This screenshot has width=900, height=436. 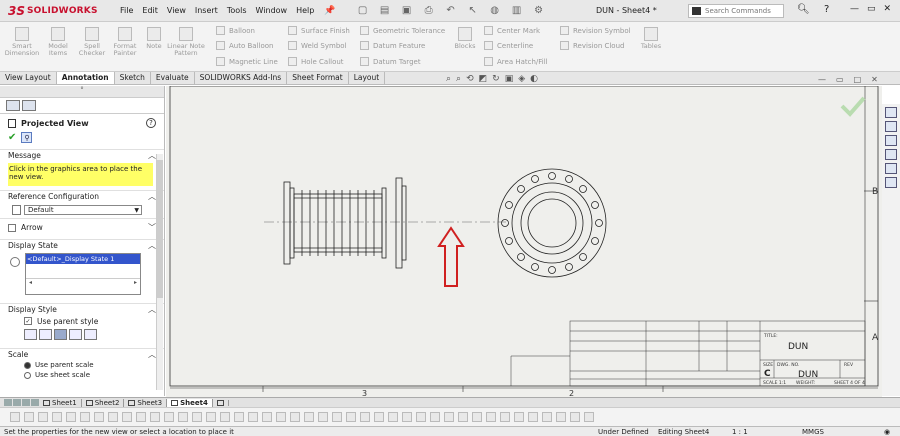 I want to click on message-section-header: Message ︿, so click(x=82, y=155).